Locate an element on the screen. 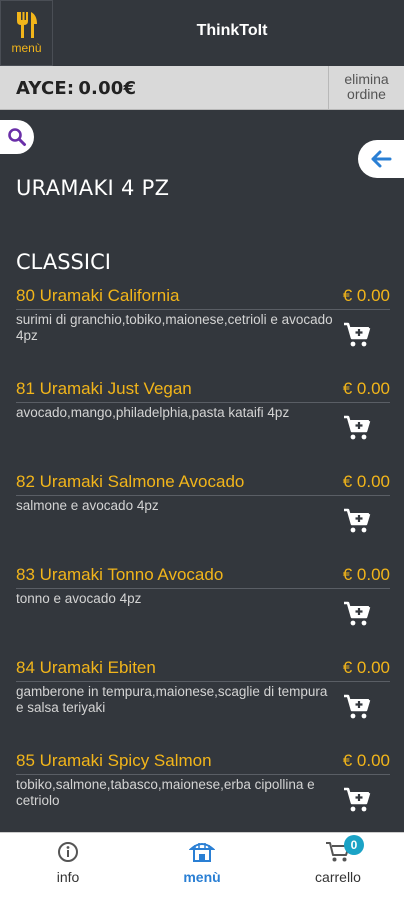 This screenshot has width=404, height=900. item-name: 85 Uramaki Spicy Salmon is located at coordinates (114, 760).